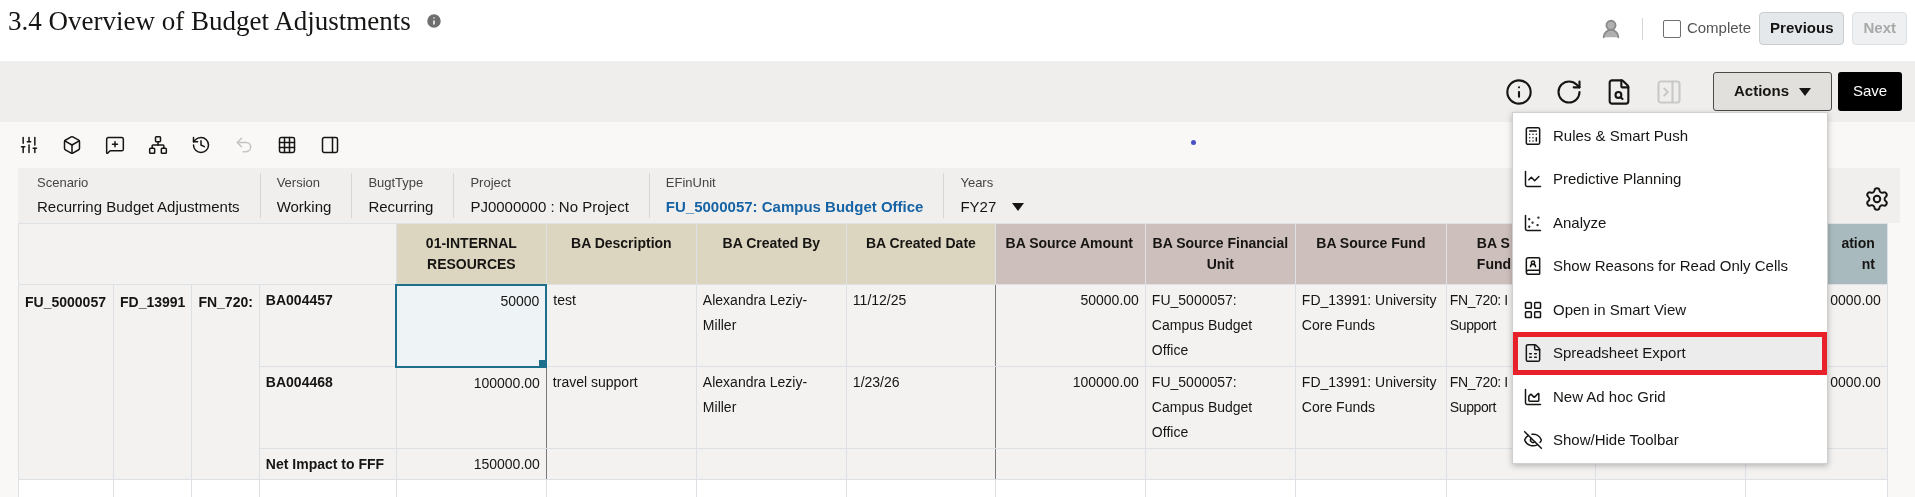 The width and height of the screenshot is (1915, 497). What do you see at coordinates (1670, 353) in the screenshot?
I see `menu-item: Spreadsheet Export` at bounding box center [1670, 353].